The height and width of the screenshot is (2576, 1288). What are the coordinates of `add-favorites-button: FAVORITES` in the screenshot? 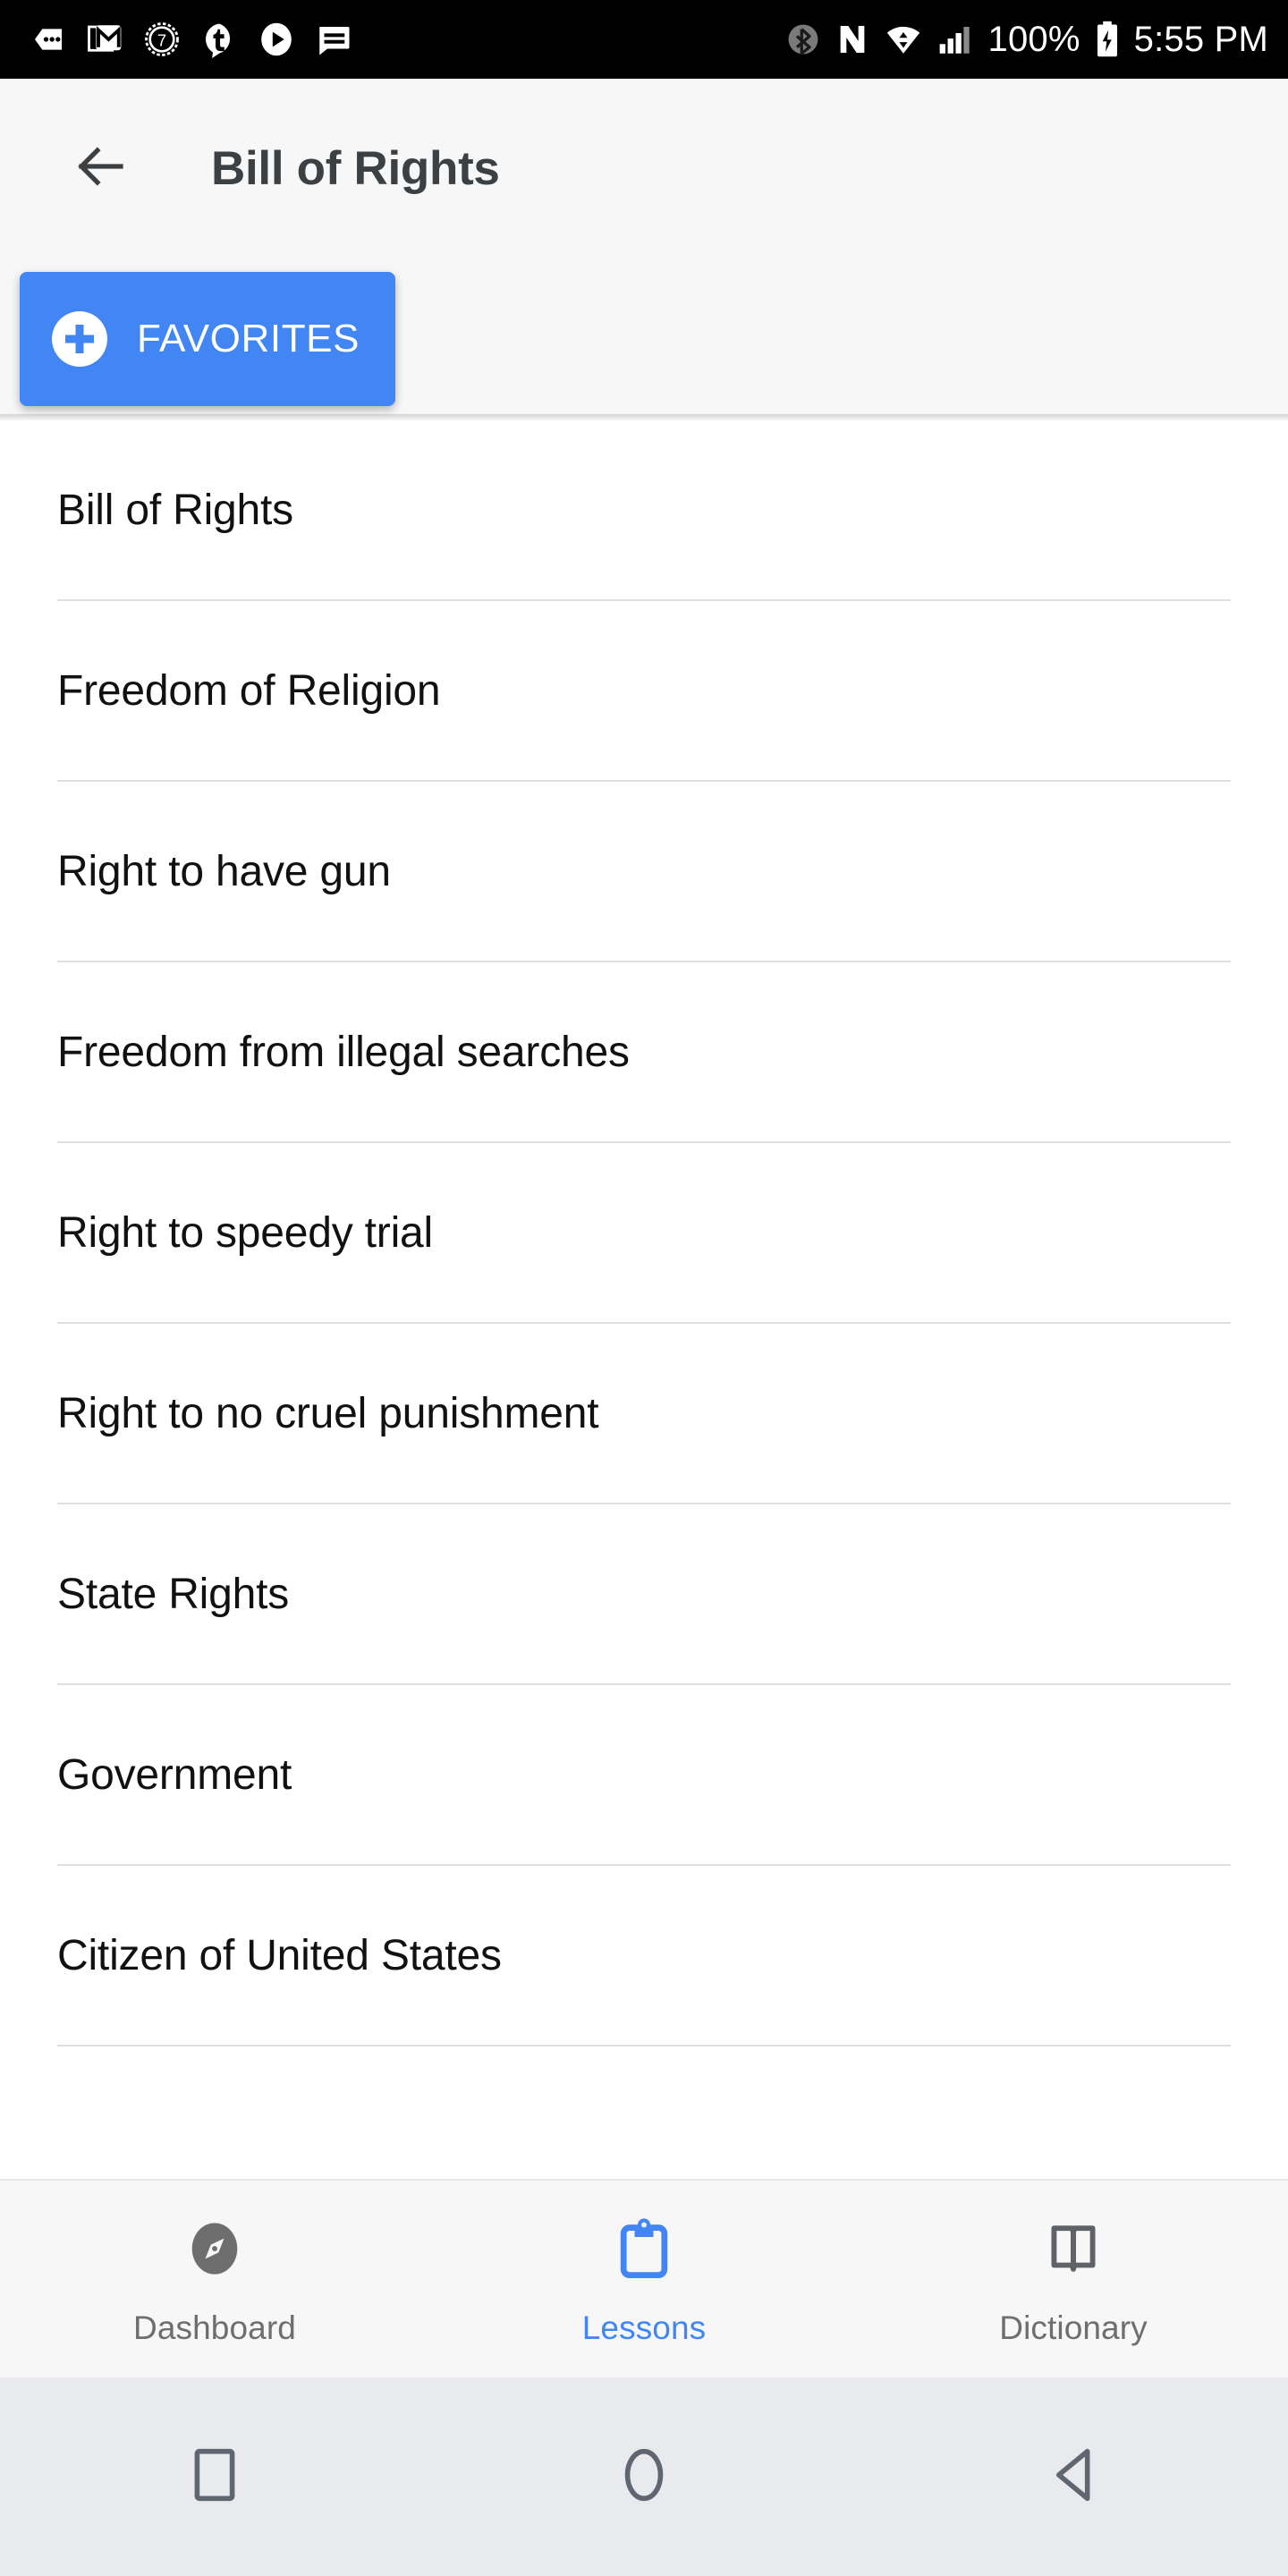 It's located at (208, 339).